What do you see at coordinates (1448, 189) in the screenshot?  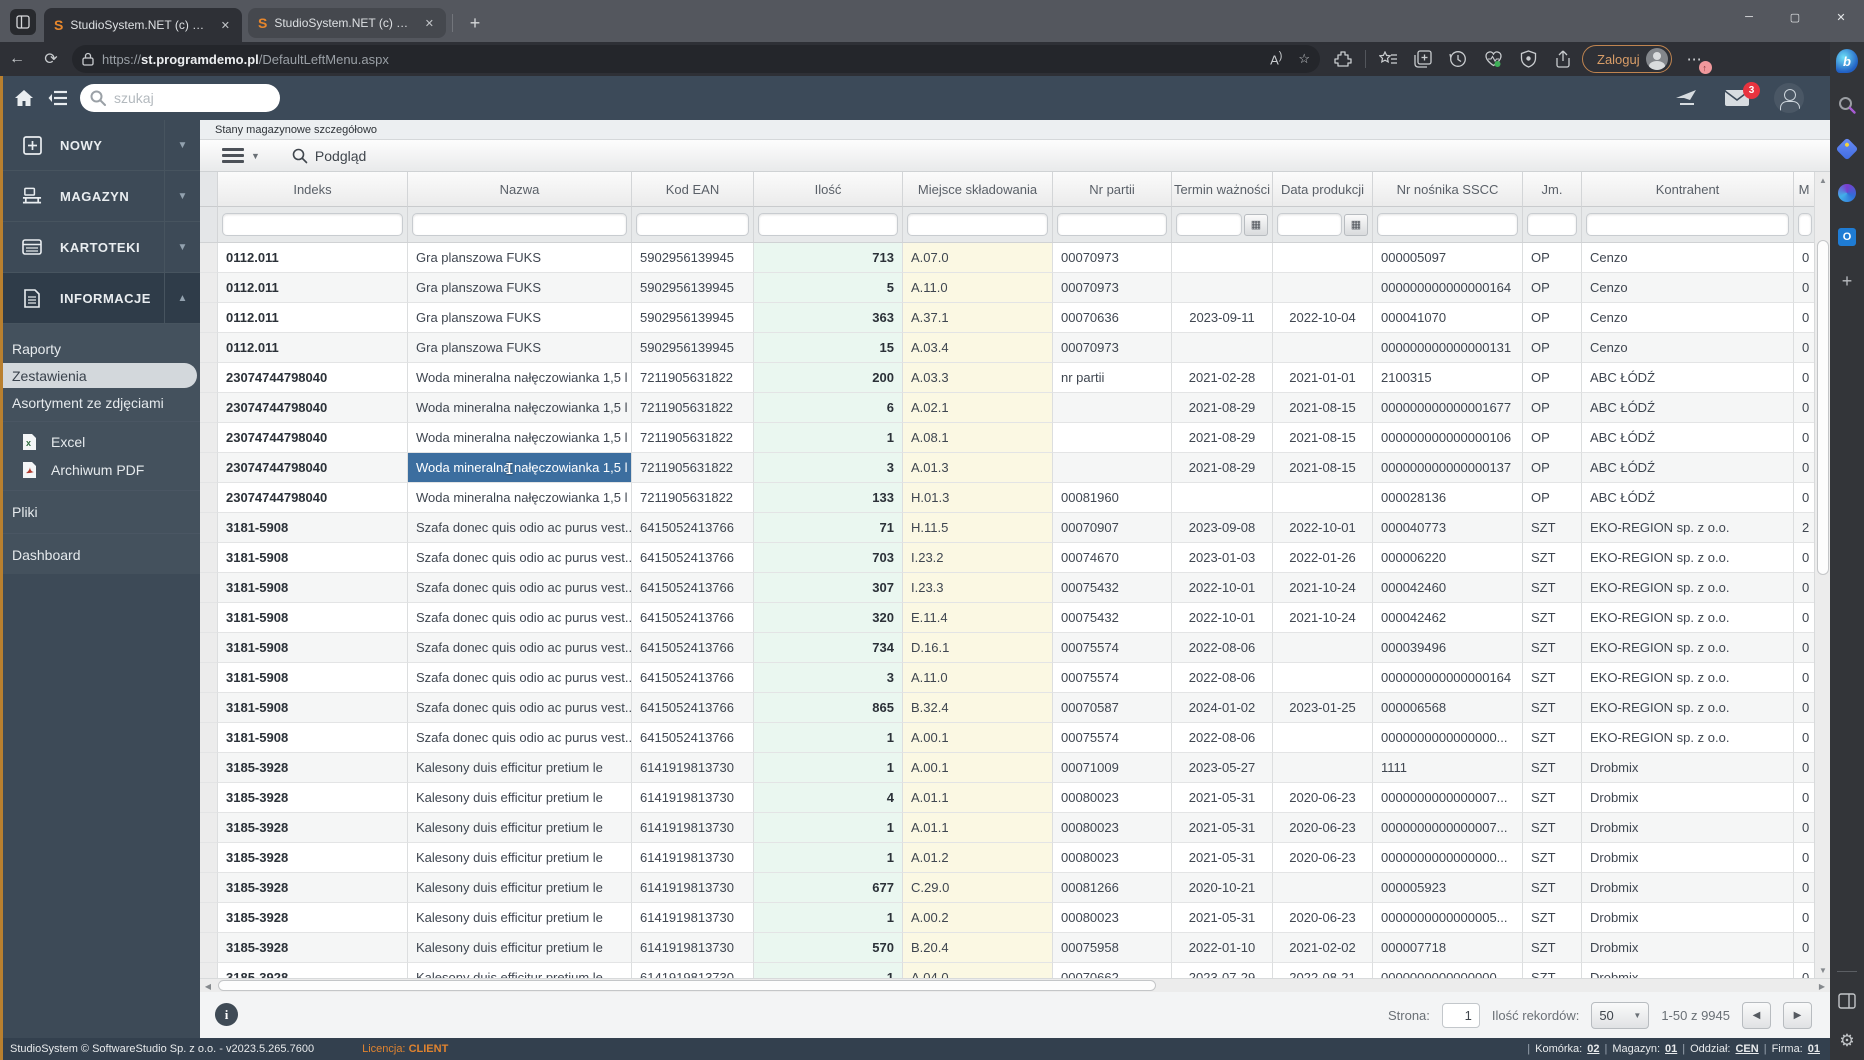 I see `column-header: Nr nośnika SSCC` at bounding box center [1448, 189].